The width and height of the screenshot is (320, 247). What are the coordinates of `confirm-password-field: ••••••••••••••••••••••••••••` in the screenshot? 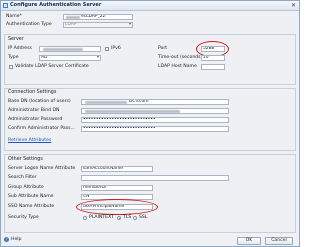 It's located at (155, 129).